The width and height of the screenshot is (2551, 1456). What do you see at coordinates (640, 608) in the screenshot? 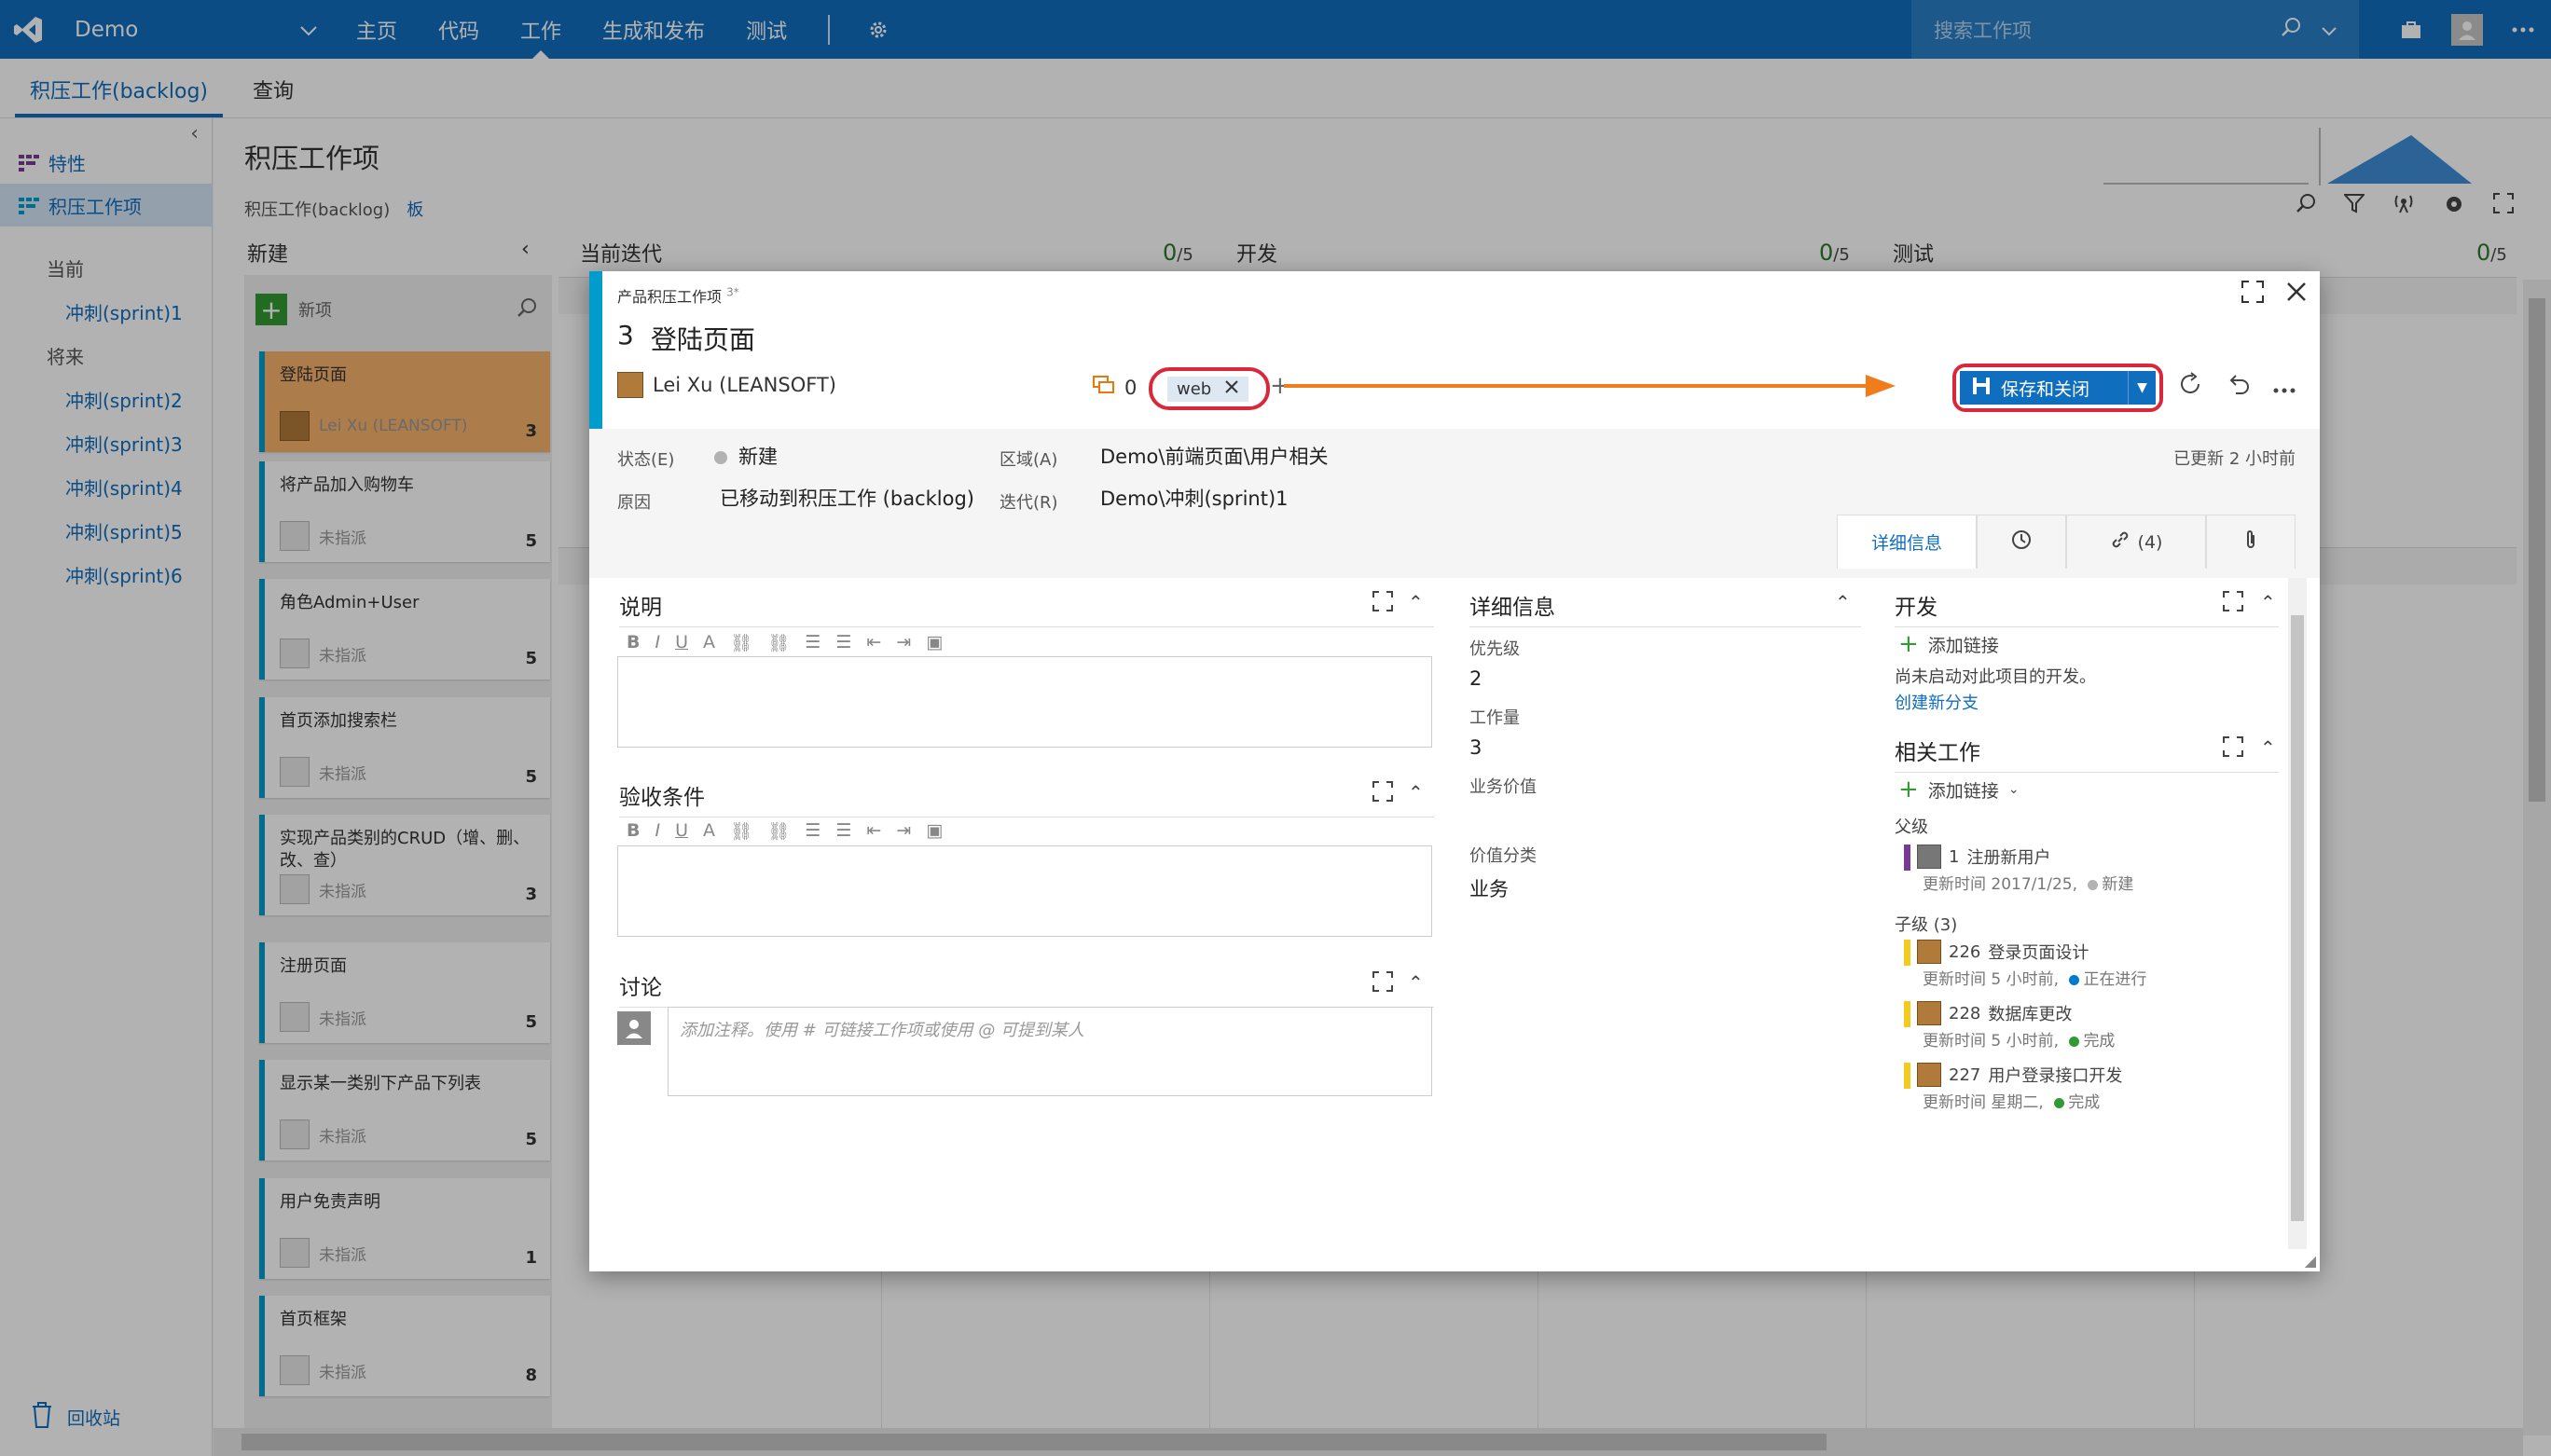
I see `description-title: 说明` at bounding box center [640, 608].